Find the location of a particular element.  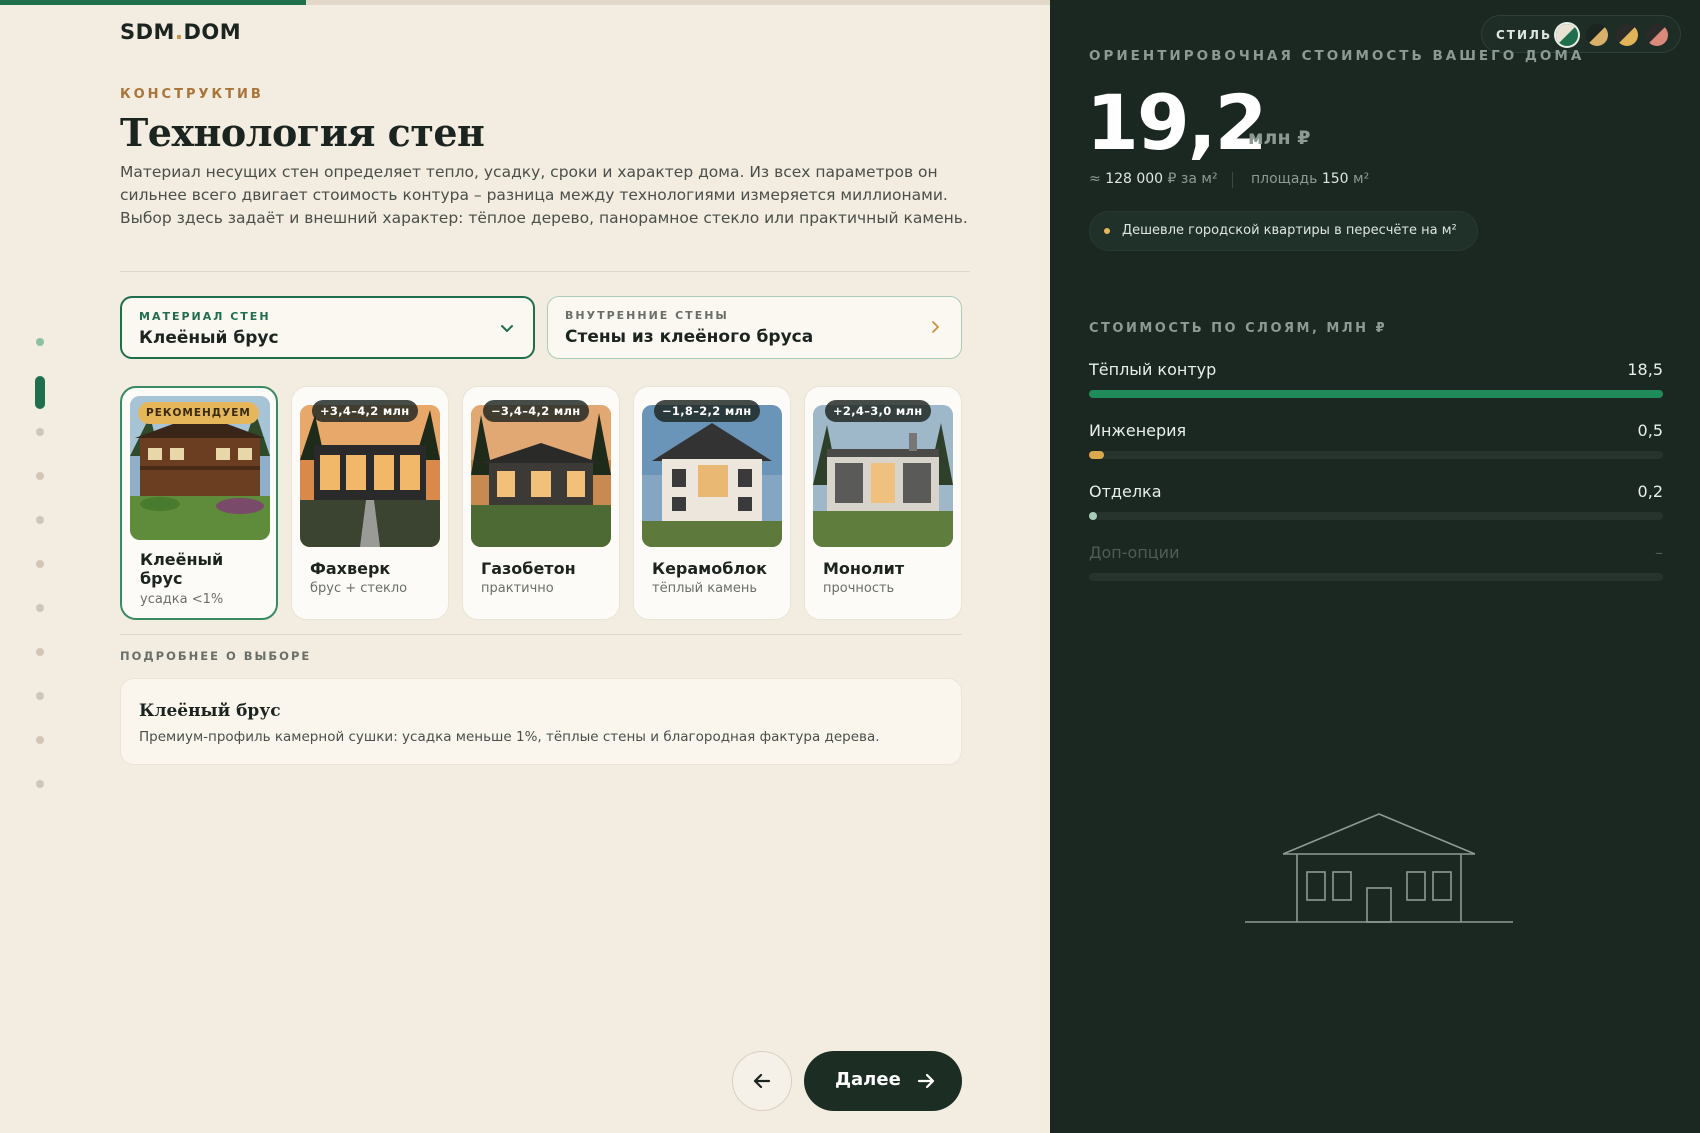

next-button: Далее is located at coordinates (883, 1081).